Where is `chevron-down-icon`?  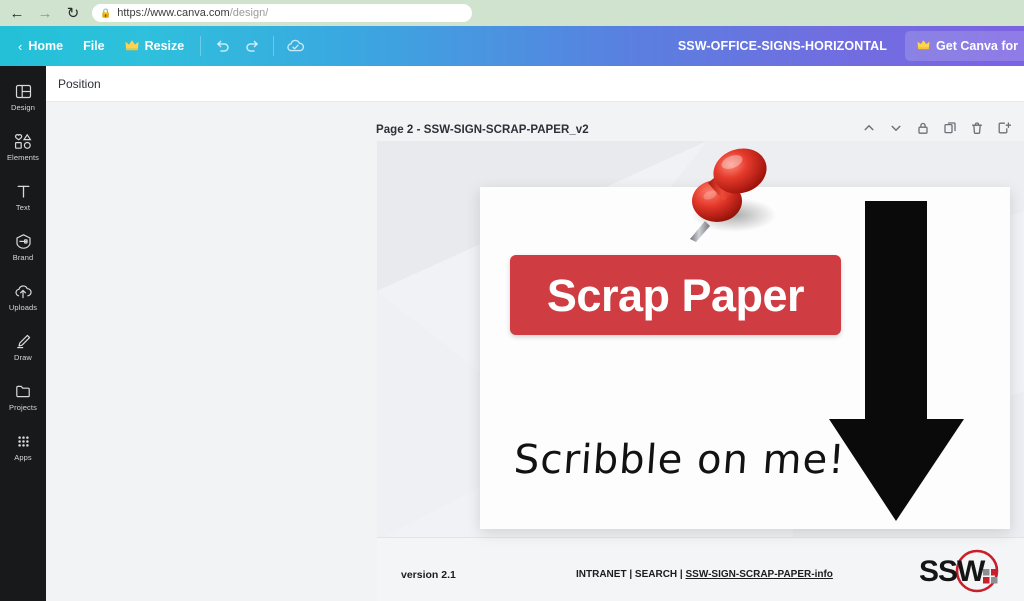 chevron-down-icon is located at coordinates (895, 128).